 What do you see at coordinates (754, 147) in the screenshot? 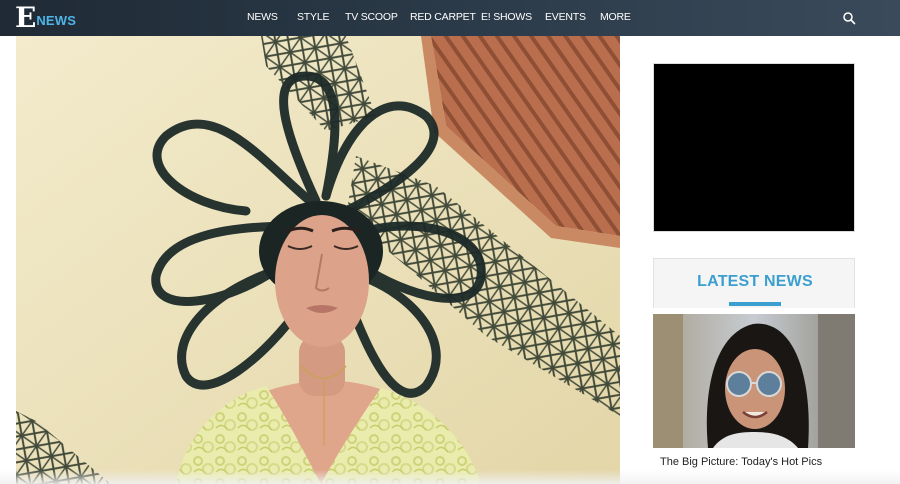
I see `video-player` at bounding box center [754, 147].